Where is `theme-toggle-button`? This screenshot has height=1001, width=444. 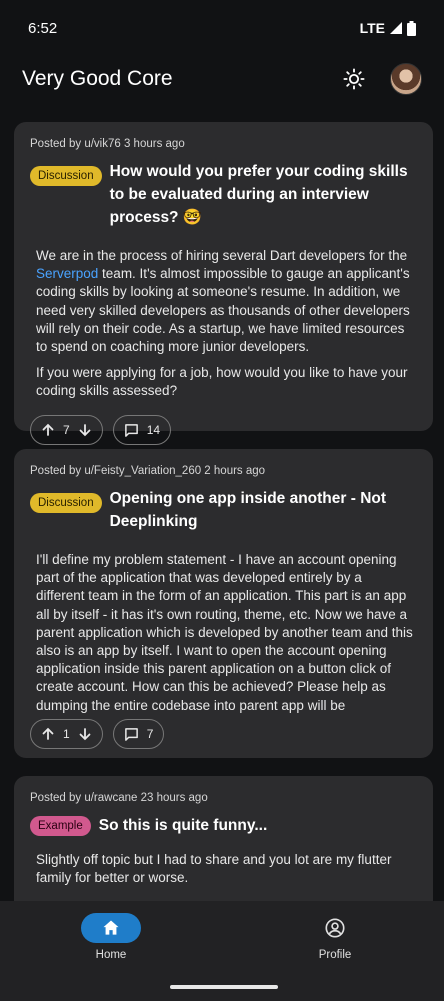
theme-toggle-button is located at coordinates (354, 79).